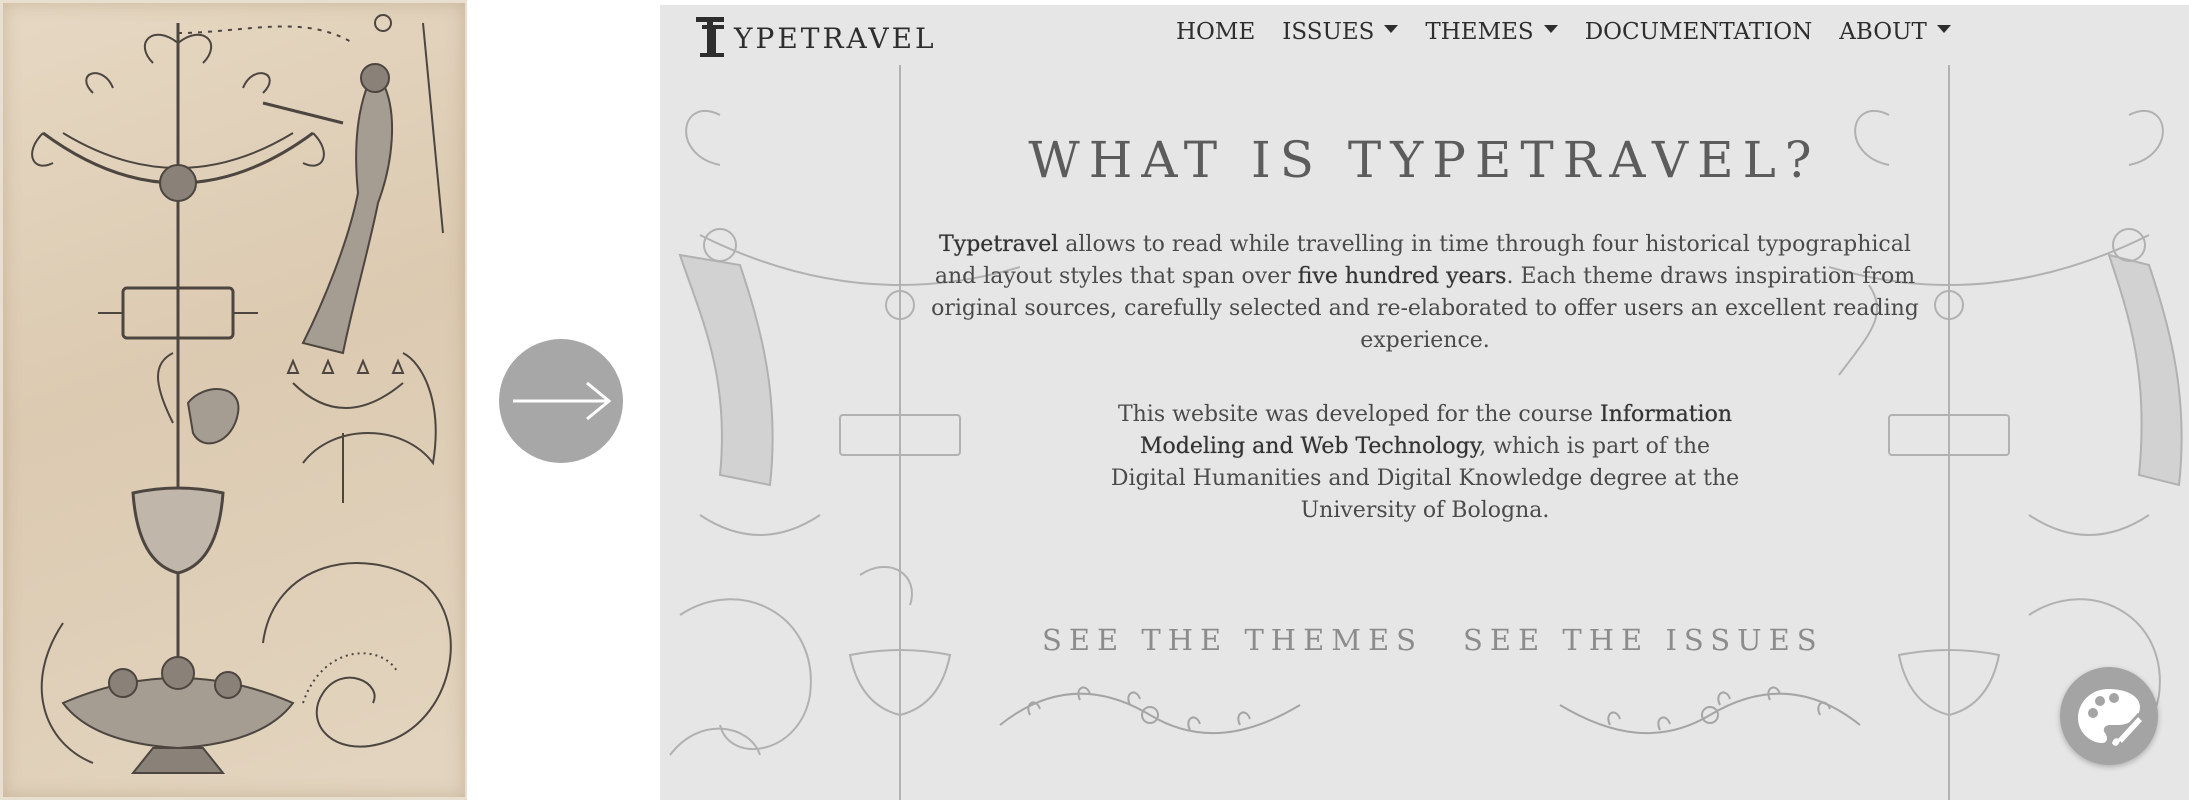 The height and width of the screenshot is (800, 2189). I want to click on intro-strong-years: five hundred years, so click(1402, 276).